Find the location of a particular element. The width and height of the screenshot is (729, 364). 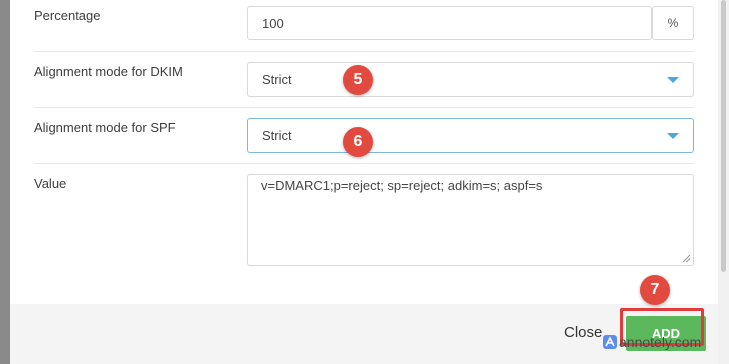

spf-selected-value: Strict is located at coordinates (277, 135).